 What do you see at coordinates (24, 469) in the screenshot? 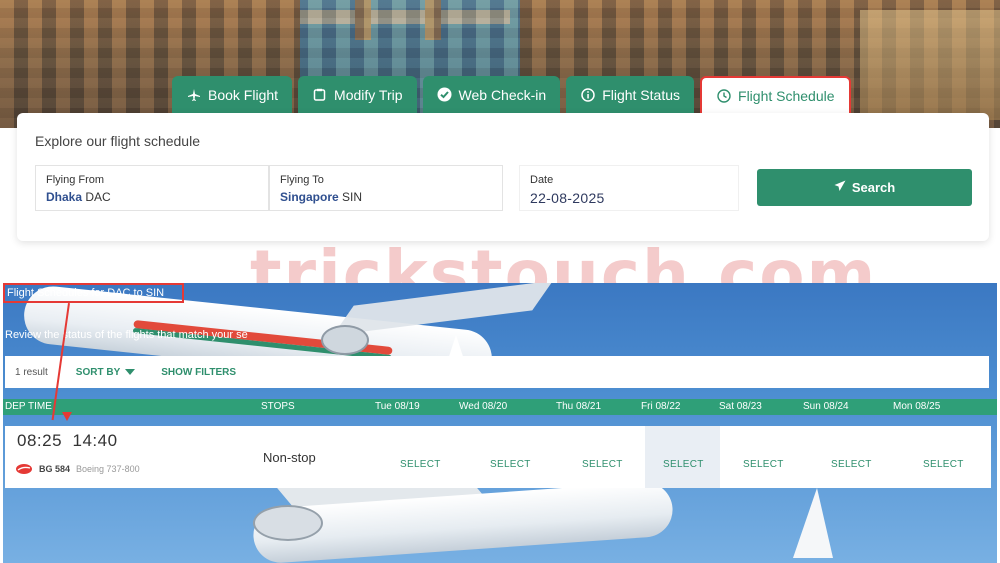
I see `airline-logo-icon` at bounding box center [24, 469].